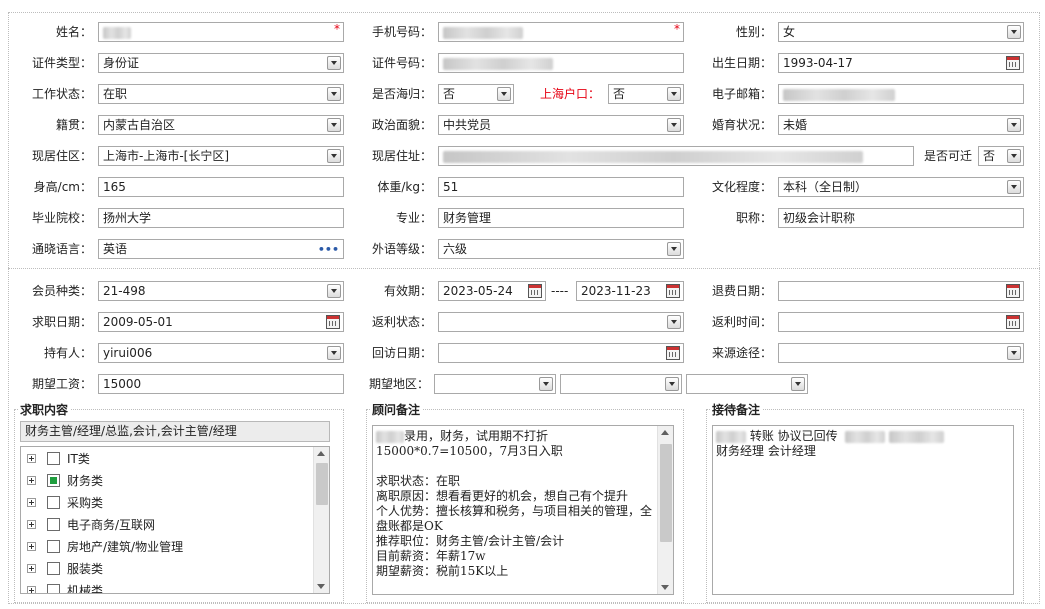 This screenshot has height=609, width=1045. What do you see at coordinates (901, 187) in the screenshot?
I see `education-select: 本科（全日制）` at bounding box center [901, 187].